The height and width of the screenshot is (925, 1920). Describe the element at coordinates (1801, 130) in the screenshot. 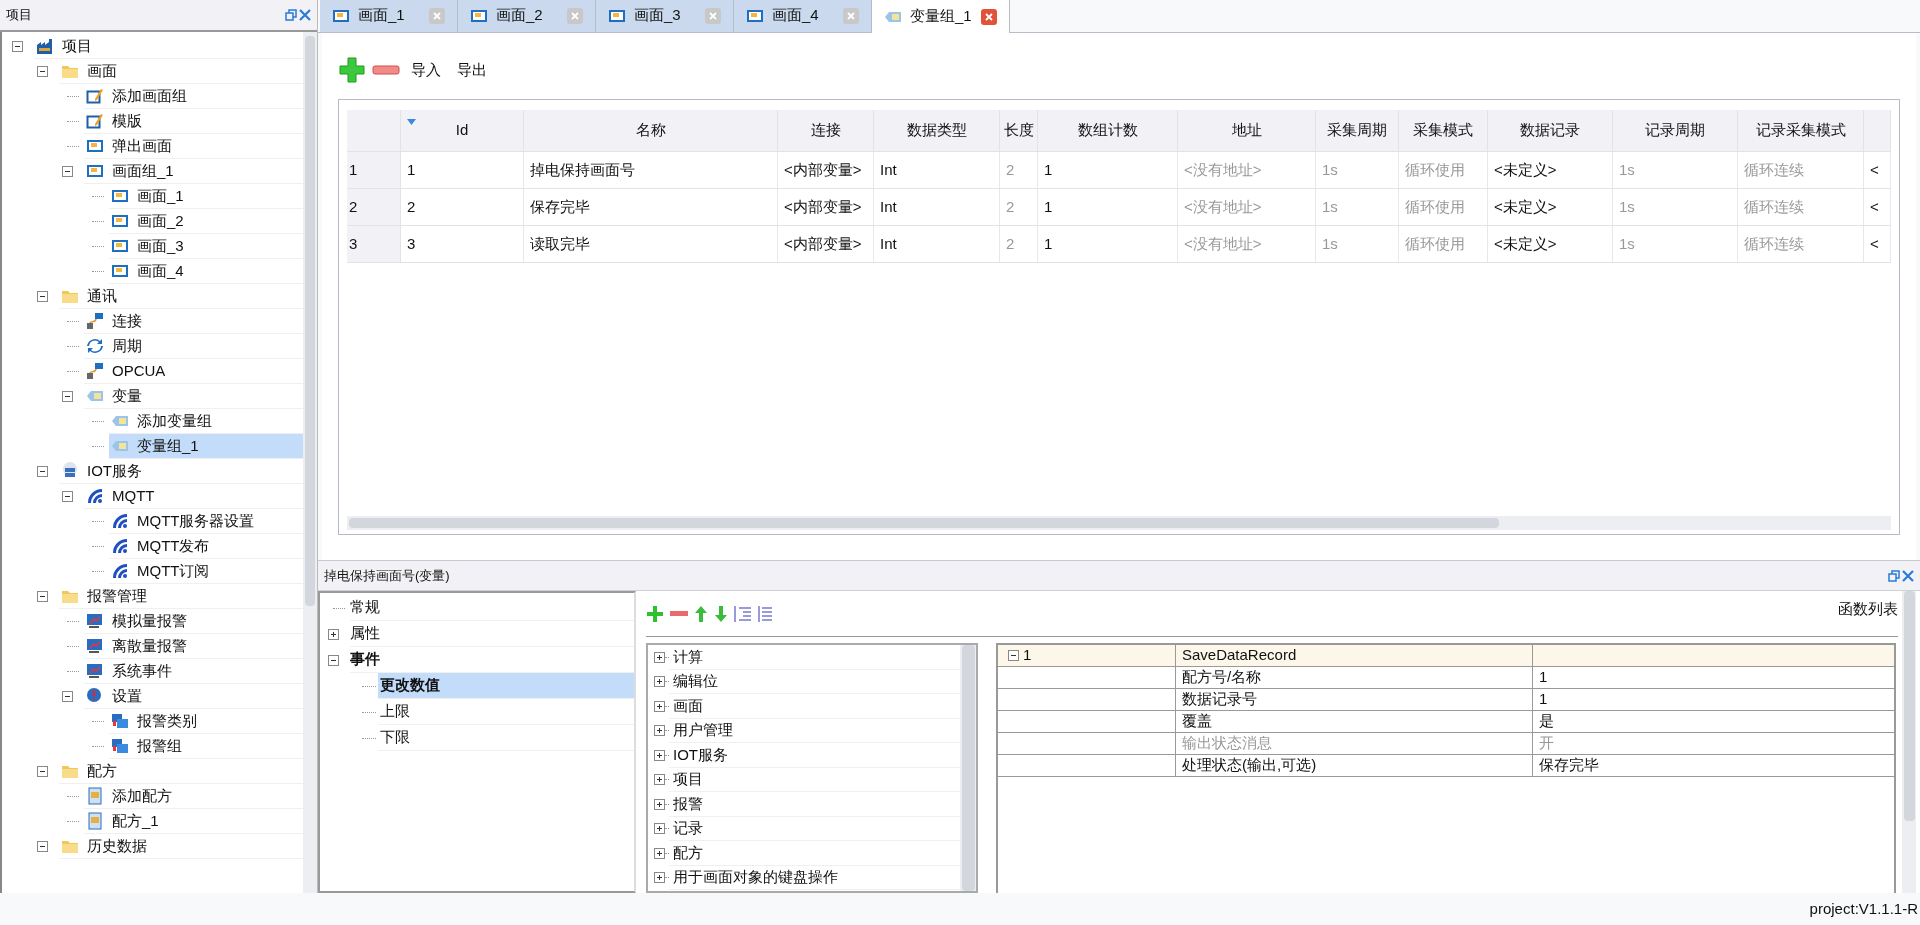

I see `column-header: 记录采集模式` at that location.